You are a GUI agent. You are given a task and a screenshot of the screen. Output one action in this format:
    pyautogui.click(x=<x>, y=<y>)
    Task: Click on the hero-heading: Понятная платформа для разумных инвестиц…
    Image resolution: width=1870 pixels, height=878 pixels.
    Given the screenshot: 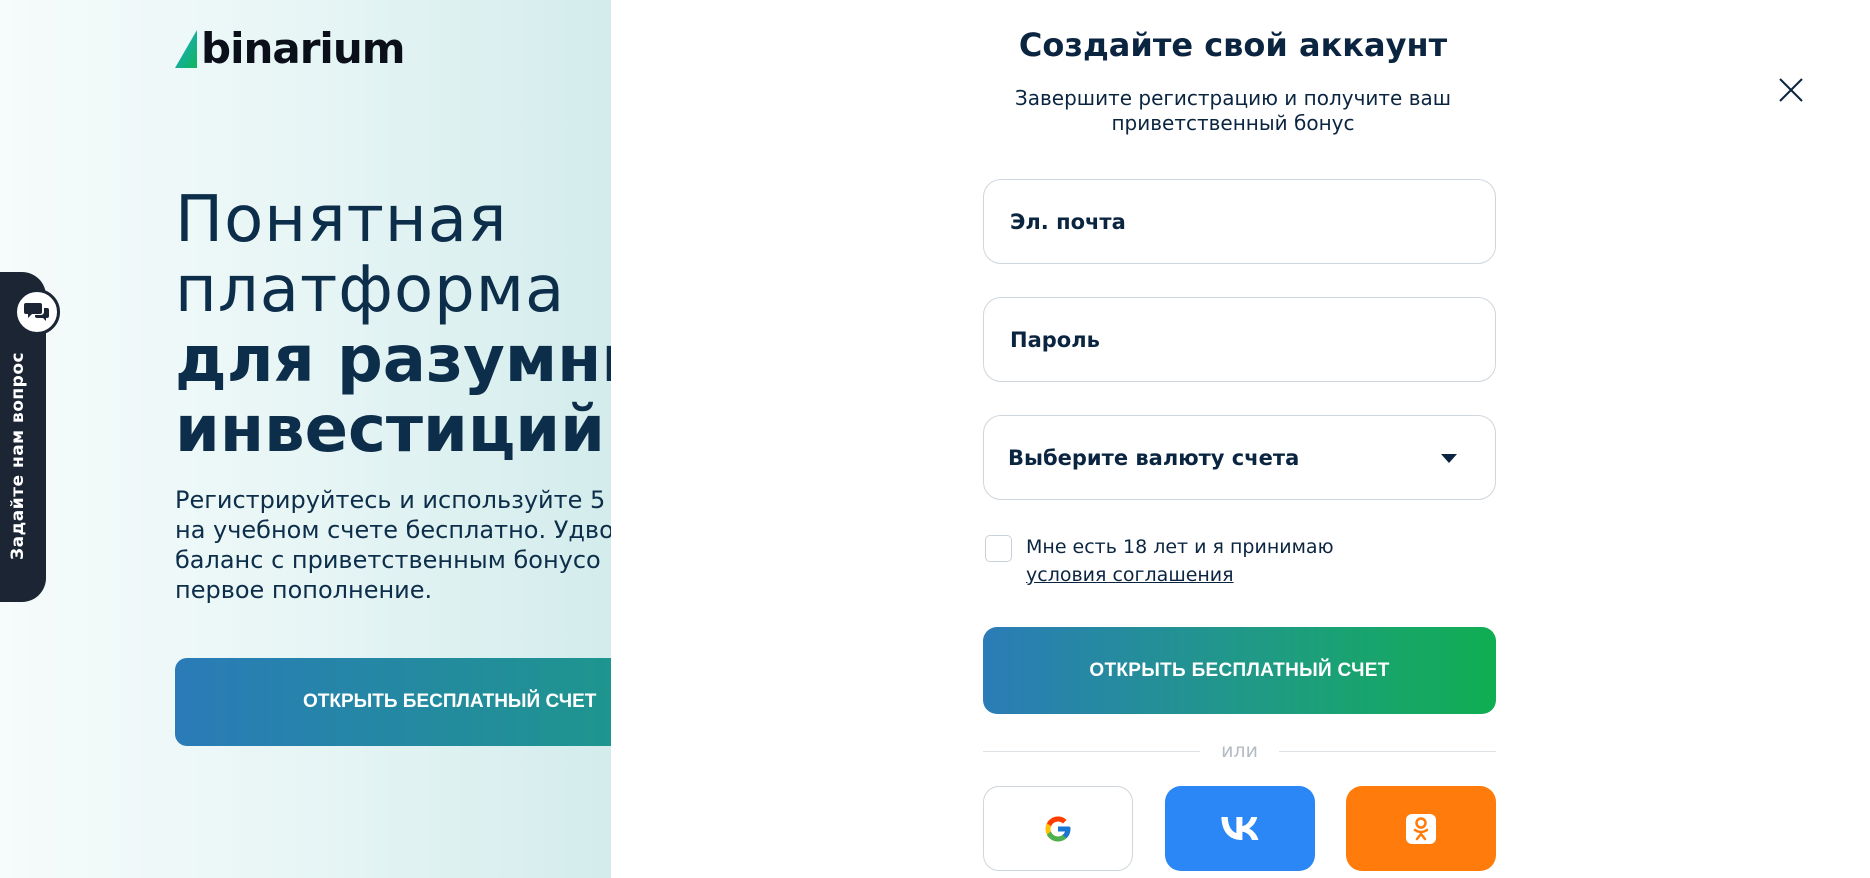 What is the action you would take?
    pyautogui.click(x=393, y=325)
    